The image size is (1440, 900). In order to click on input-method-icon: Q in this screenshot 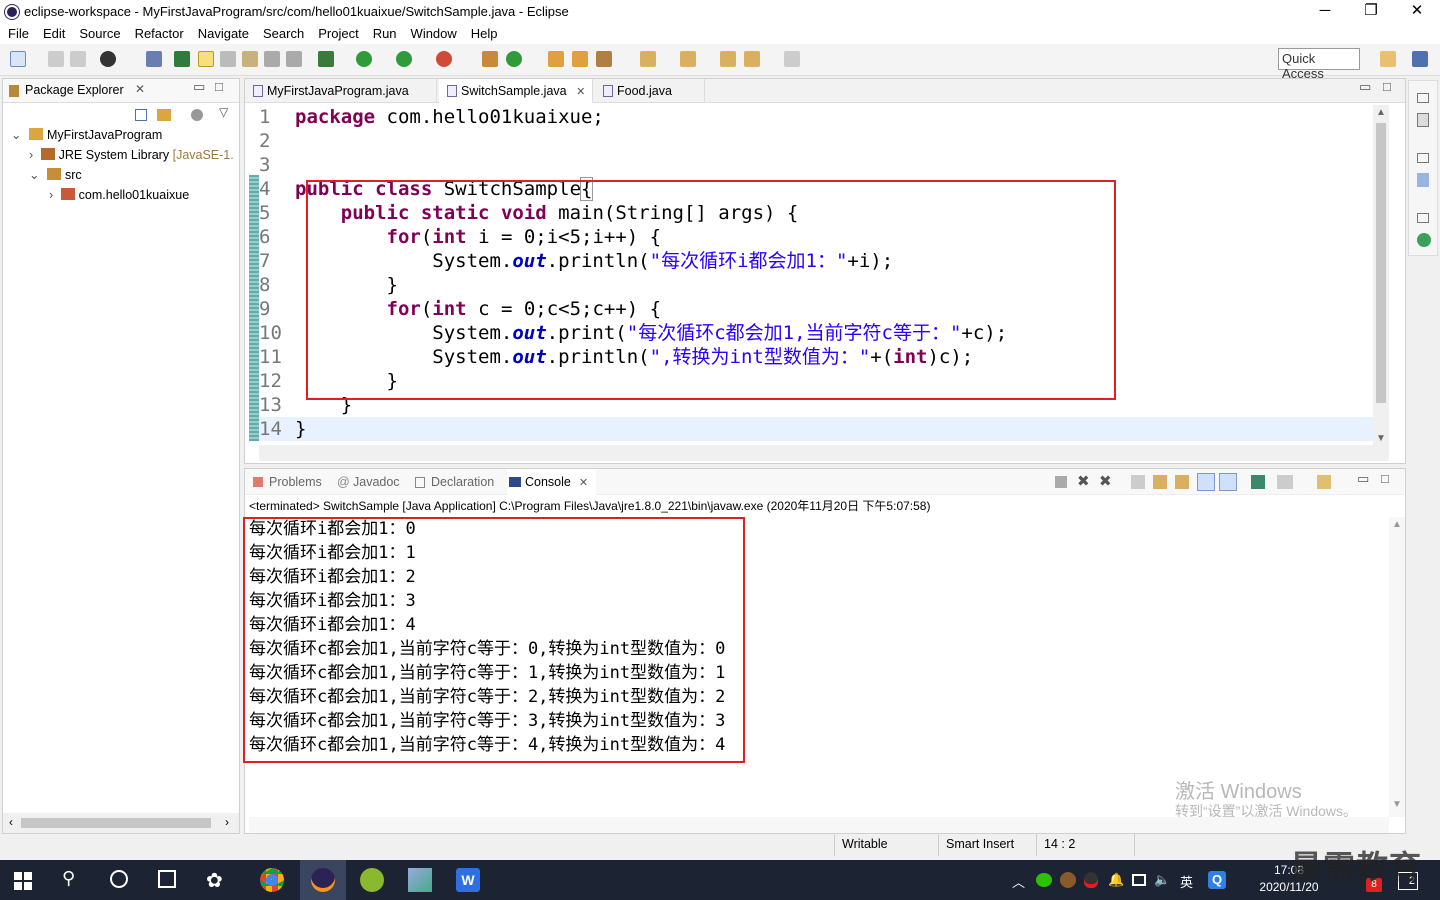, I will do `click(1217, 880)`.